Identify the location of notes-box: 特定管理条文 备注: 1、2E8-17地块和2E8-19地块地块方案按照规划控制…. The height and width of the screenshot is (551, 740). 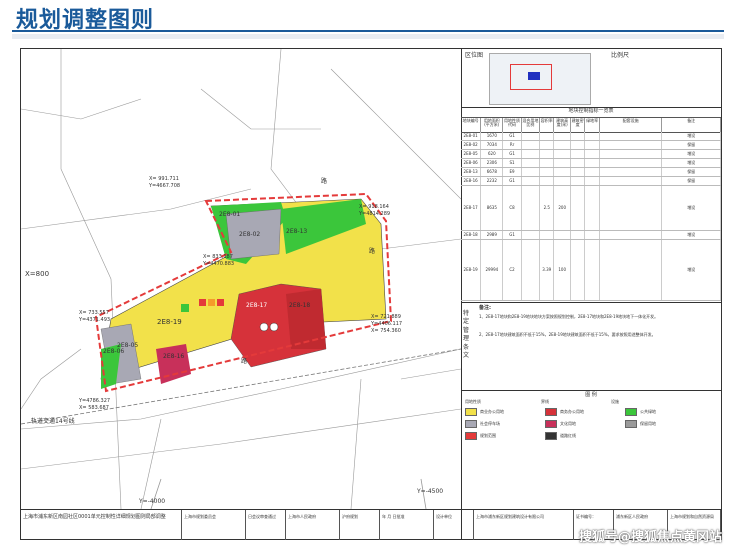
(591, 346).